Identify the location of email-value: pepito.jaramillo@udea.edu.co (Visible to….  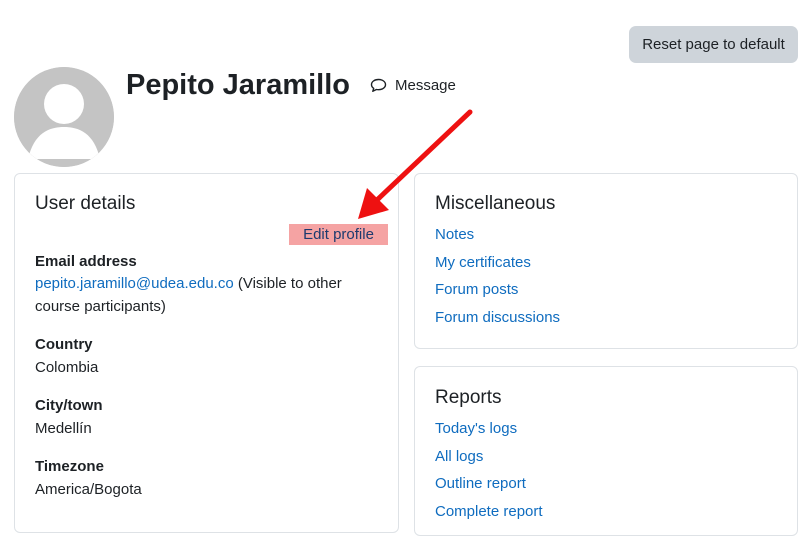
(200, 295).